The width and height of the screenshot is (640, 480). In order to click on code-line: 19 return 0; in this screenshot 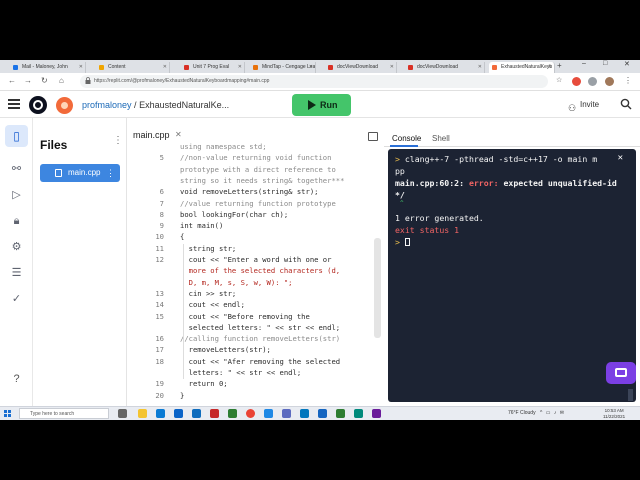, I will do `click(252, 384)`.